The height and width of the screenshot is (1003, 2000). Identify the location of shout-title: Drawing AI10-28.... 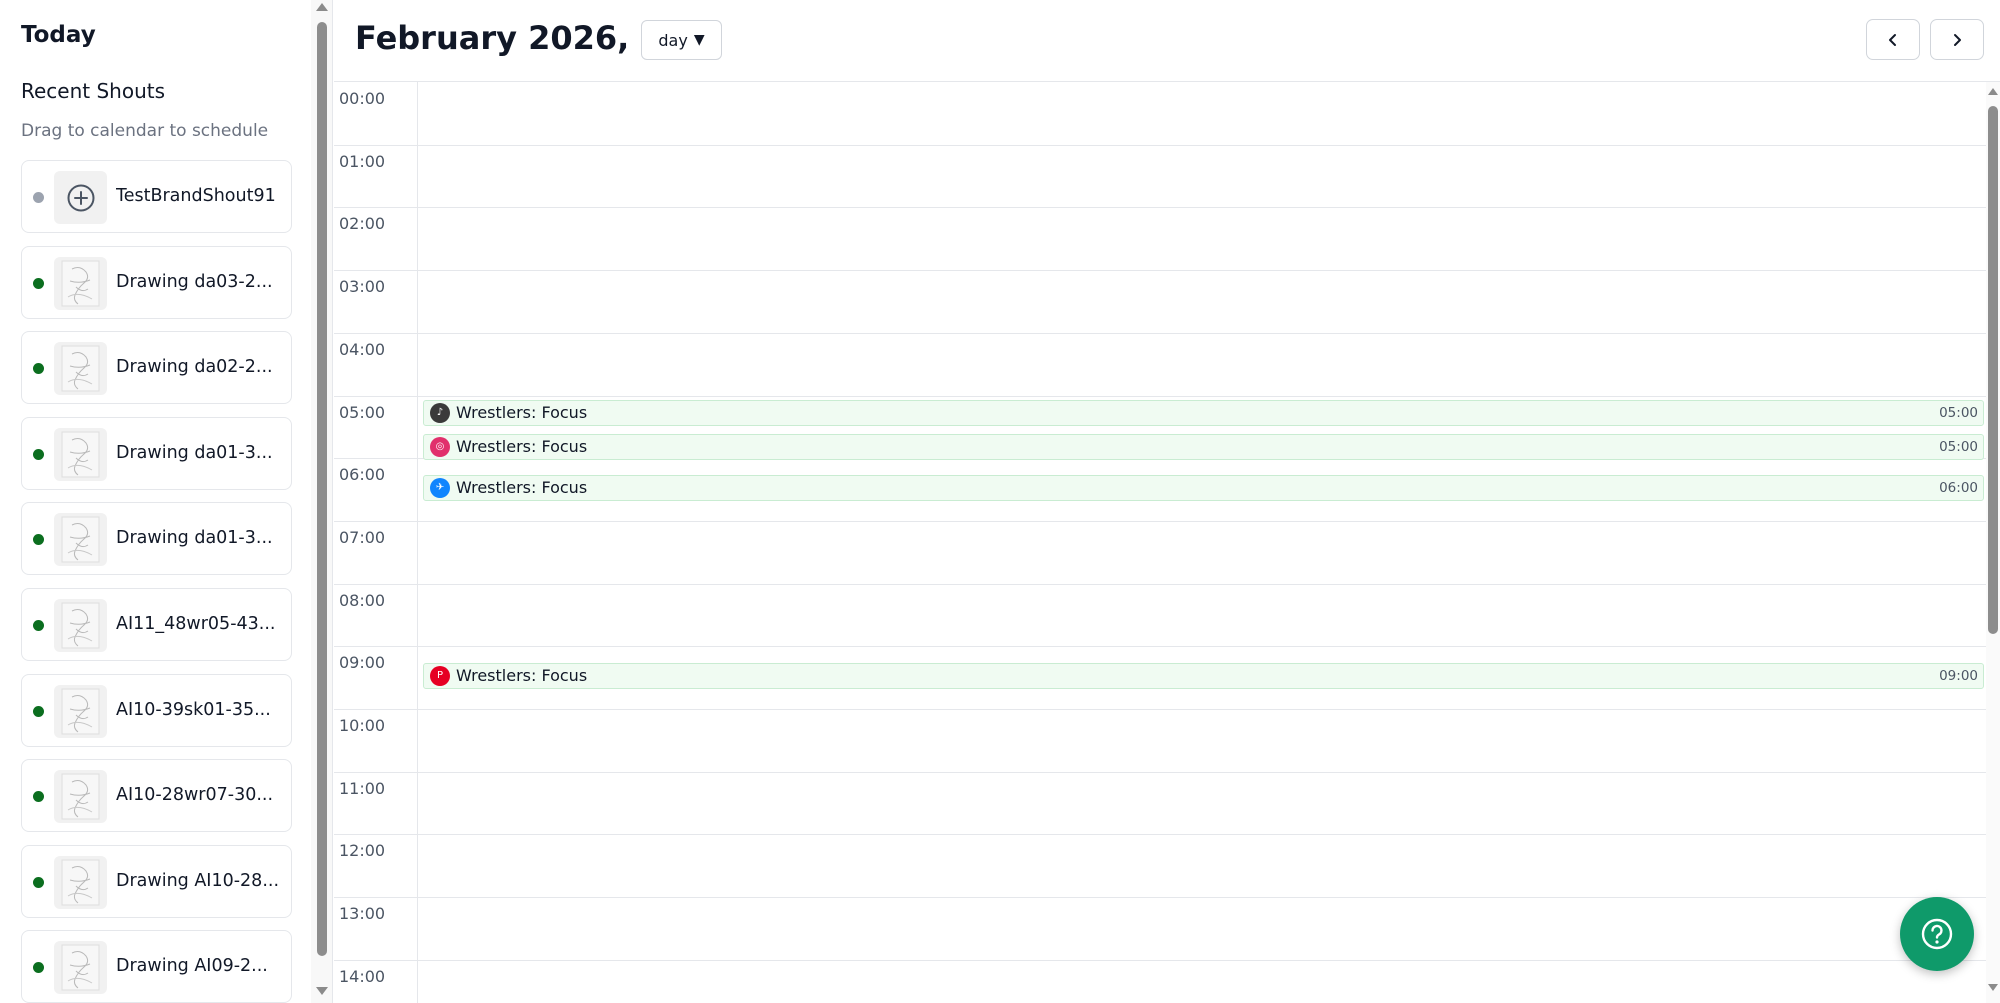
(198, 880).